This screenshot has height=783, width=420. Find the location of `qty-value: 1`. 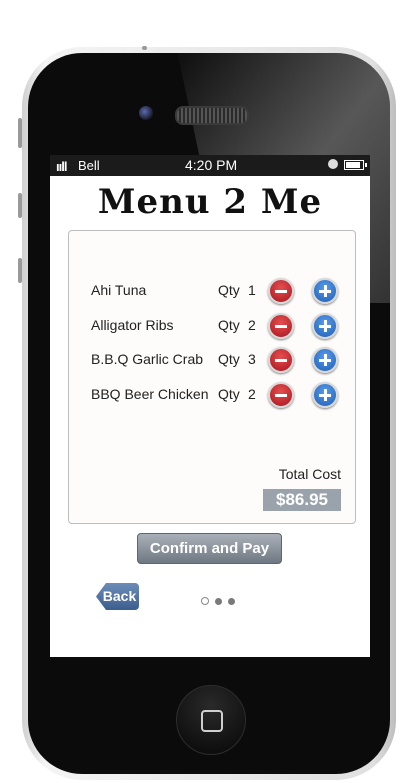

qty-value: 1 is located at coordinates (252, 290).